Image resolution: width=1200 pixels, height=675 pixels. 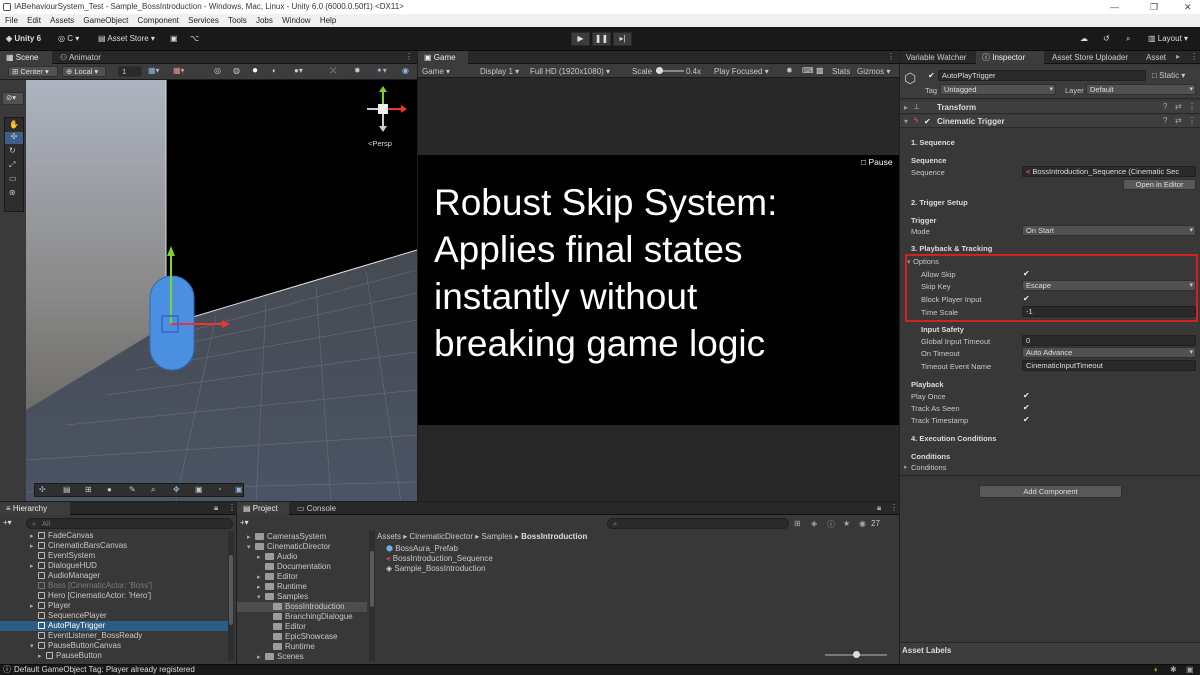 What do you see at coordinates (129, 523) in the screenshot?
I see `hierarchy-search-input: ⌕ All` at bounding box center [129, 523].